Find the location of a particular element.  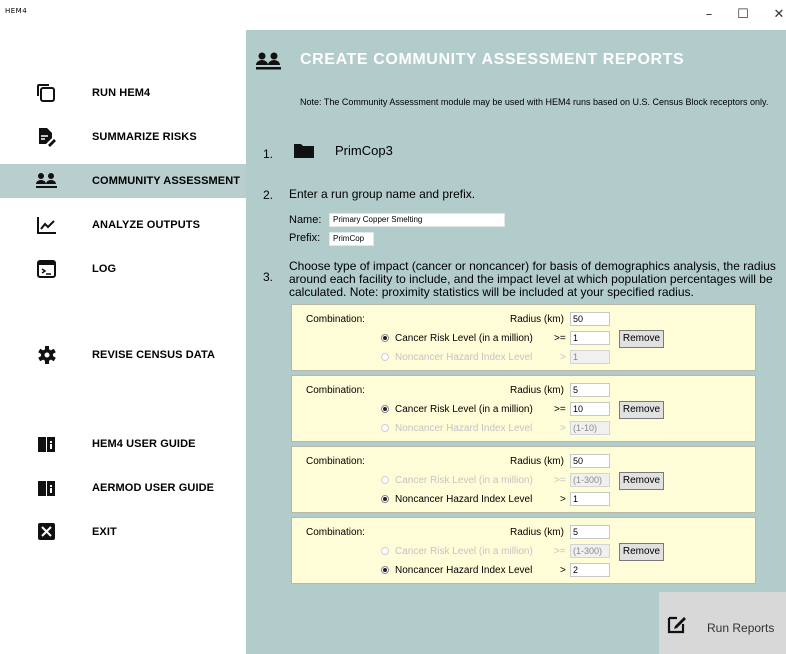

sidebar-item-aermod-user-guide: AERMOD USER GUIDE is located at coordinates (123, 488).